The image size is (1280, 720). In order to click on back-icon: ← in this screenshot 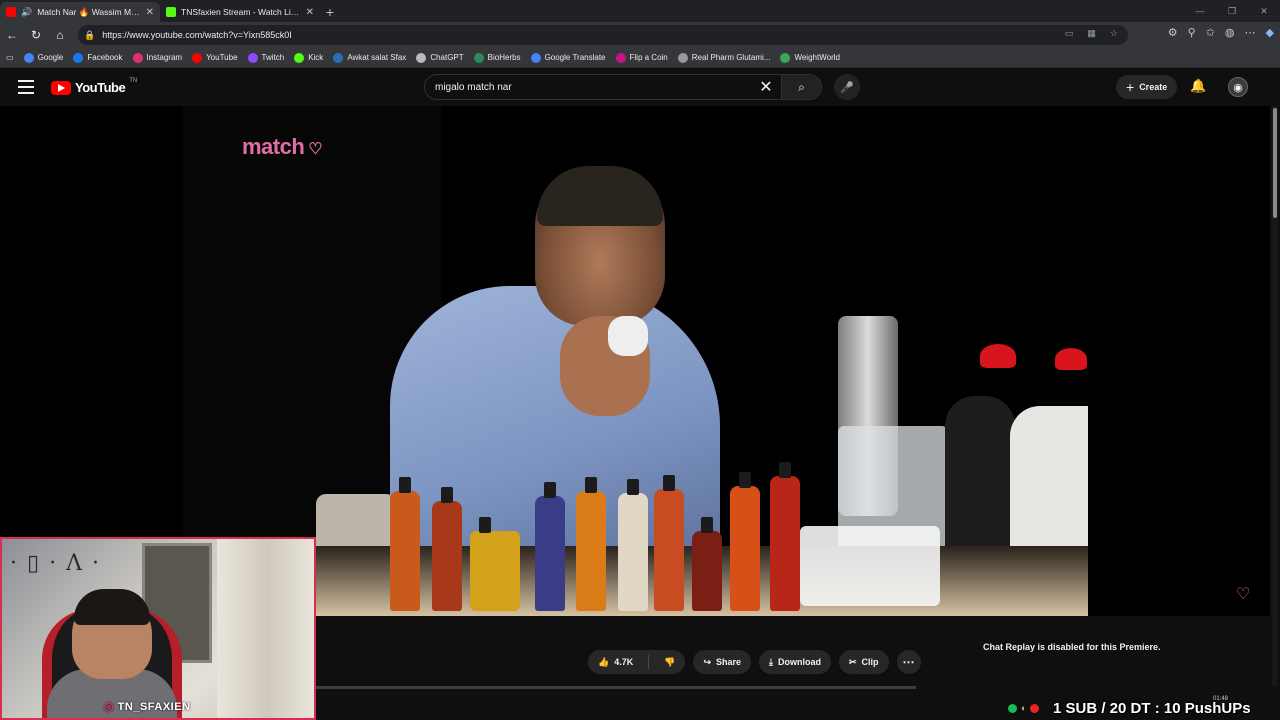, I will do `click(12, 35)`.